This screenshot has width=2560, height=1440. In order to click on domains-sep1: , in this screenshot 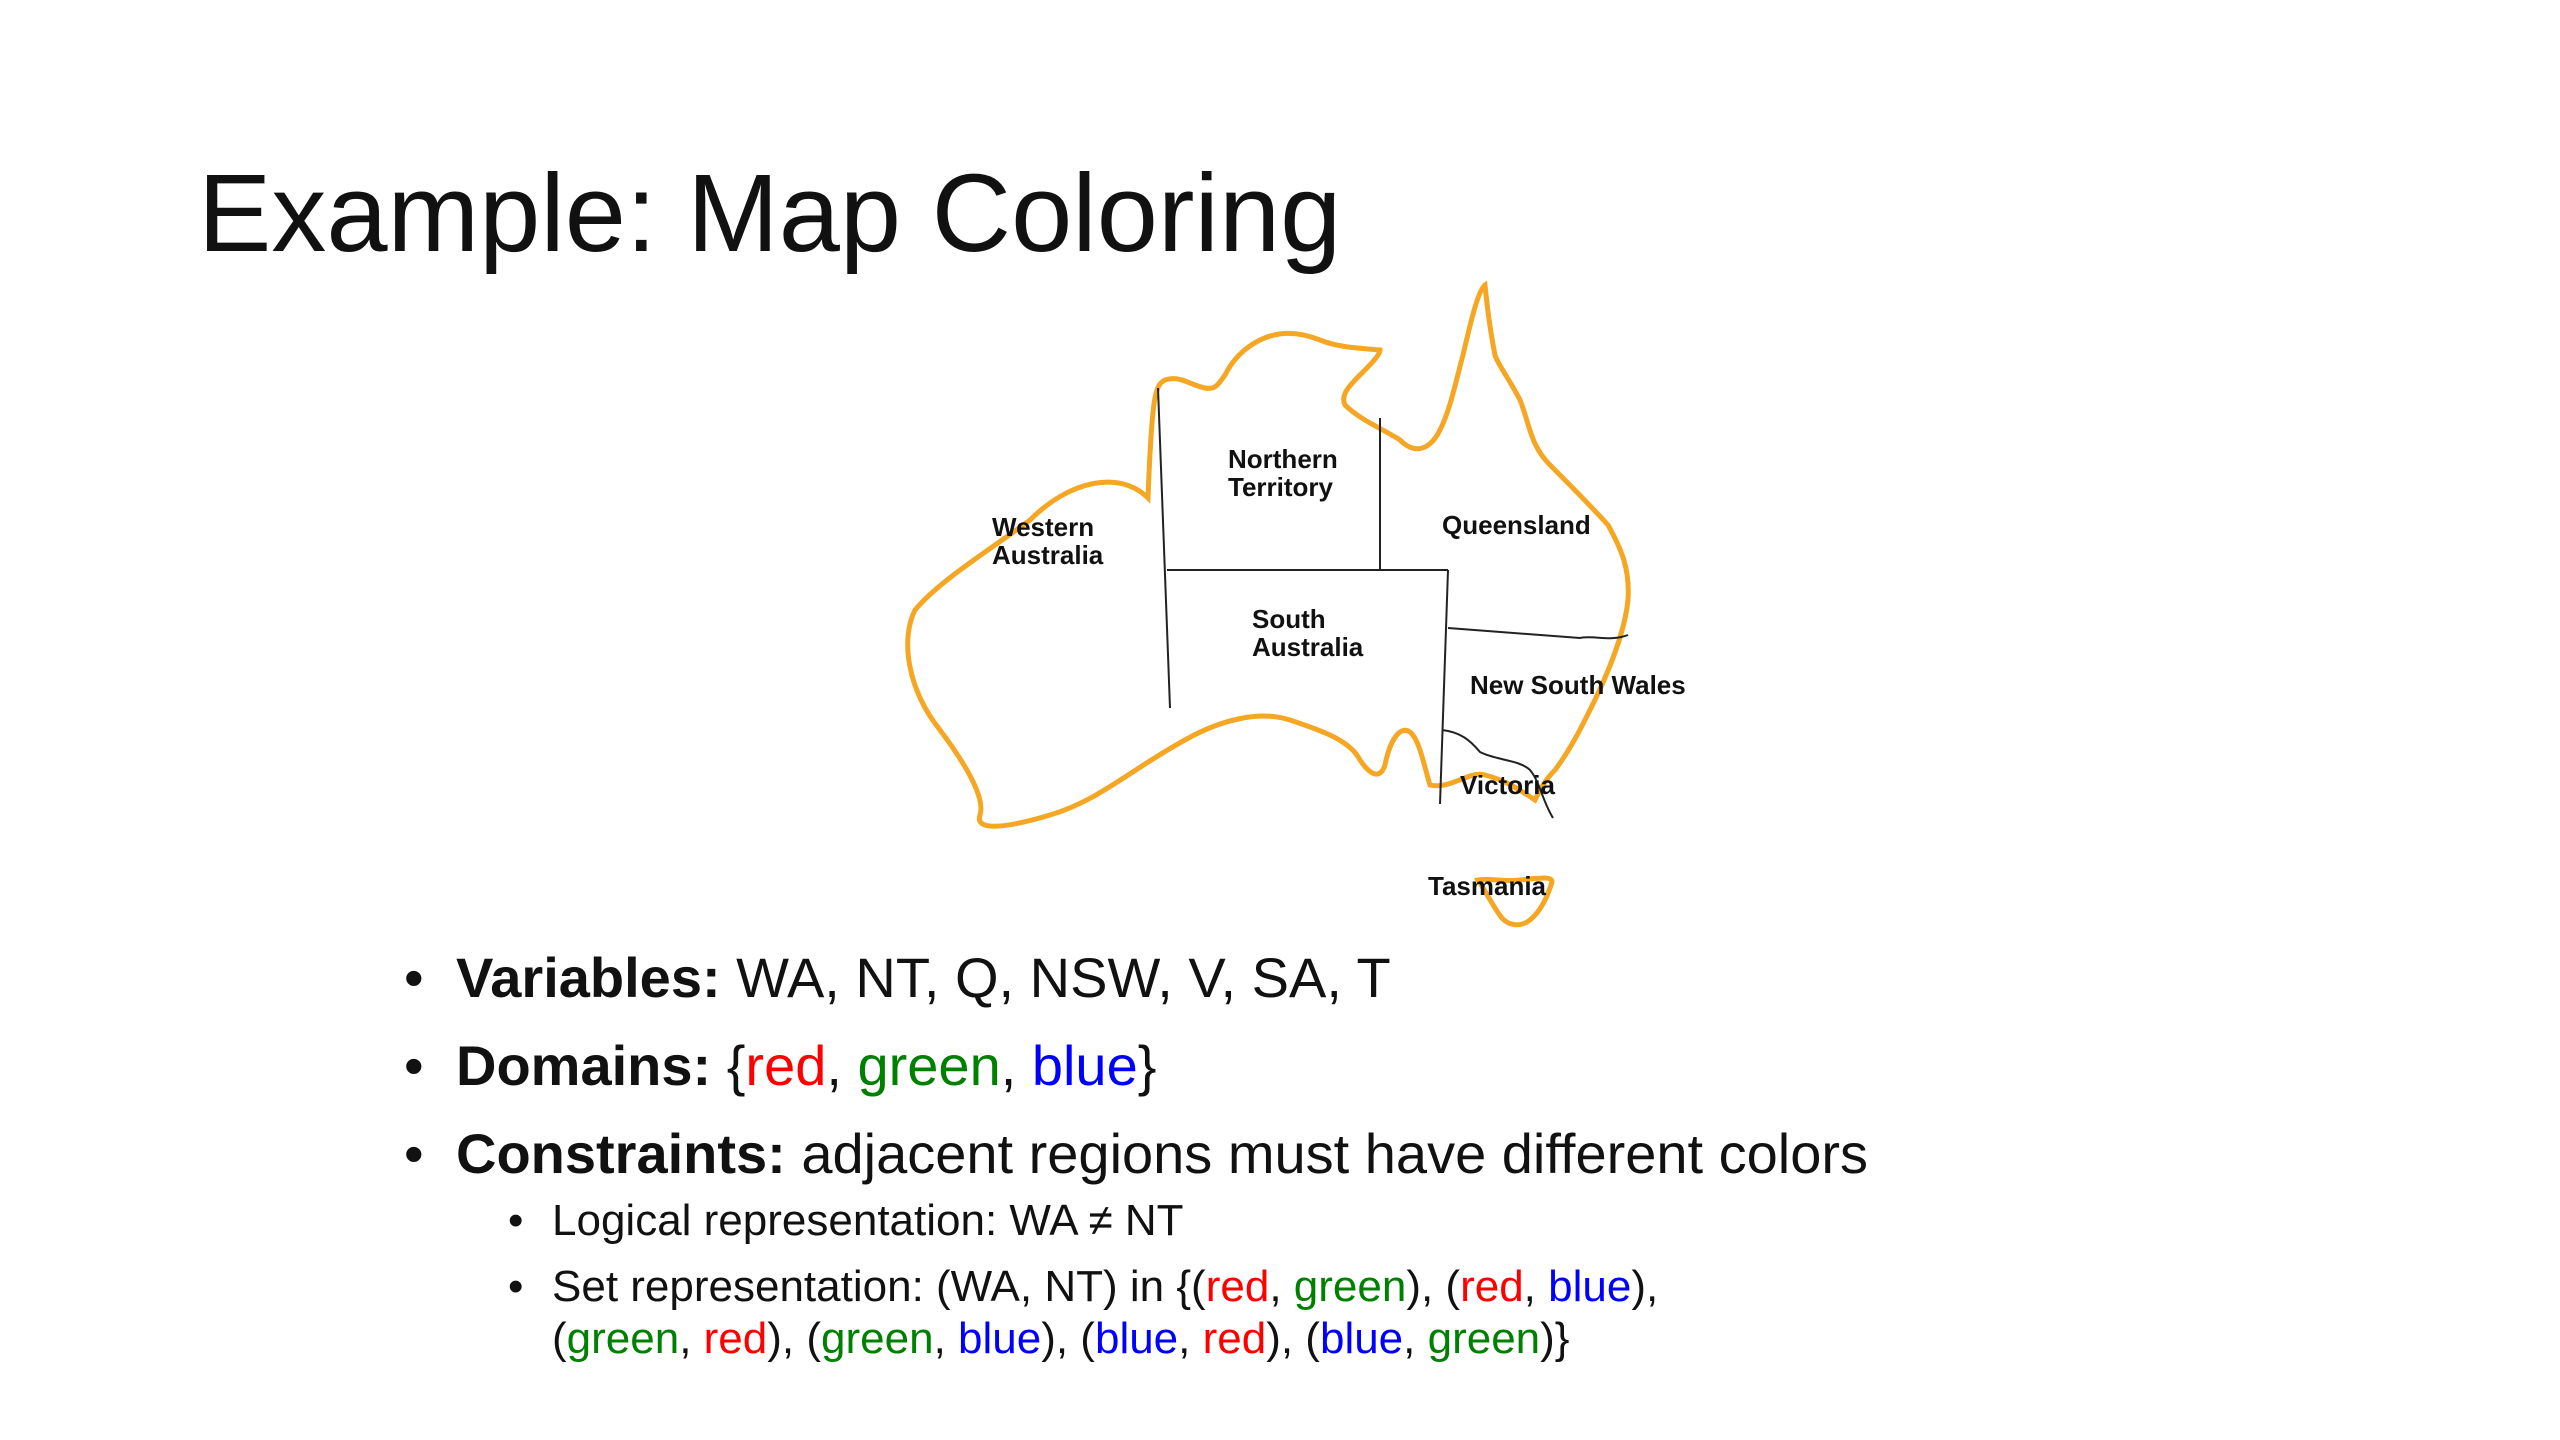, I will do `click(842, 1065)`.